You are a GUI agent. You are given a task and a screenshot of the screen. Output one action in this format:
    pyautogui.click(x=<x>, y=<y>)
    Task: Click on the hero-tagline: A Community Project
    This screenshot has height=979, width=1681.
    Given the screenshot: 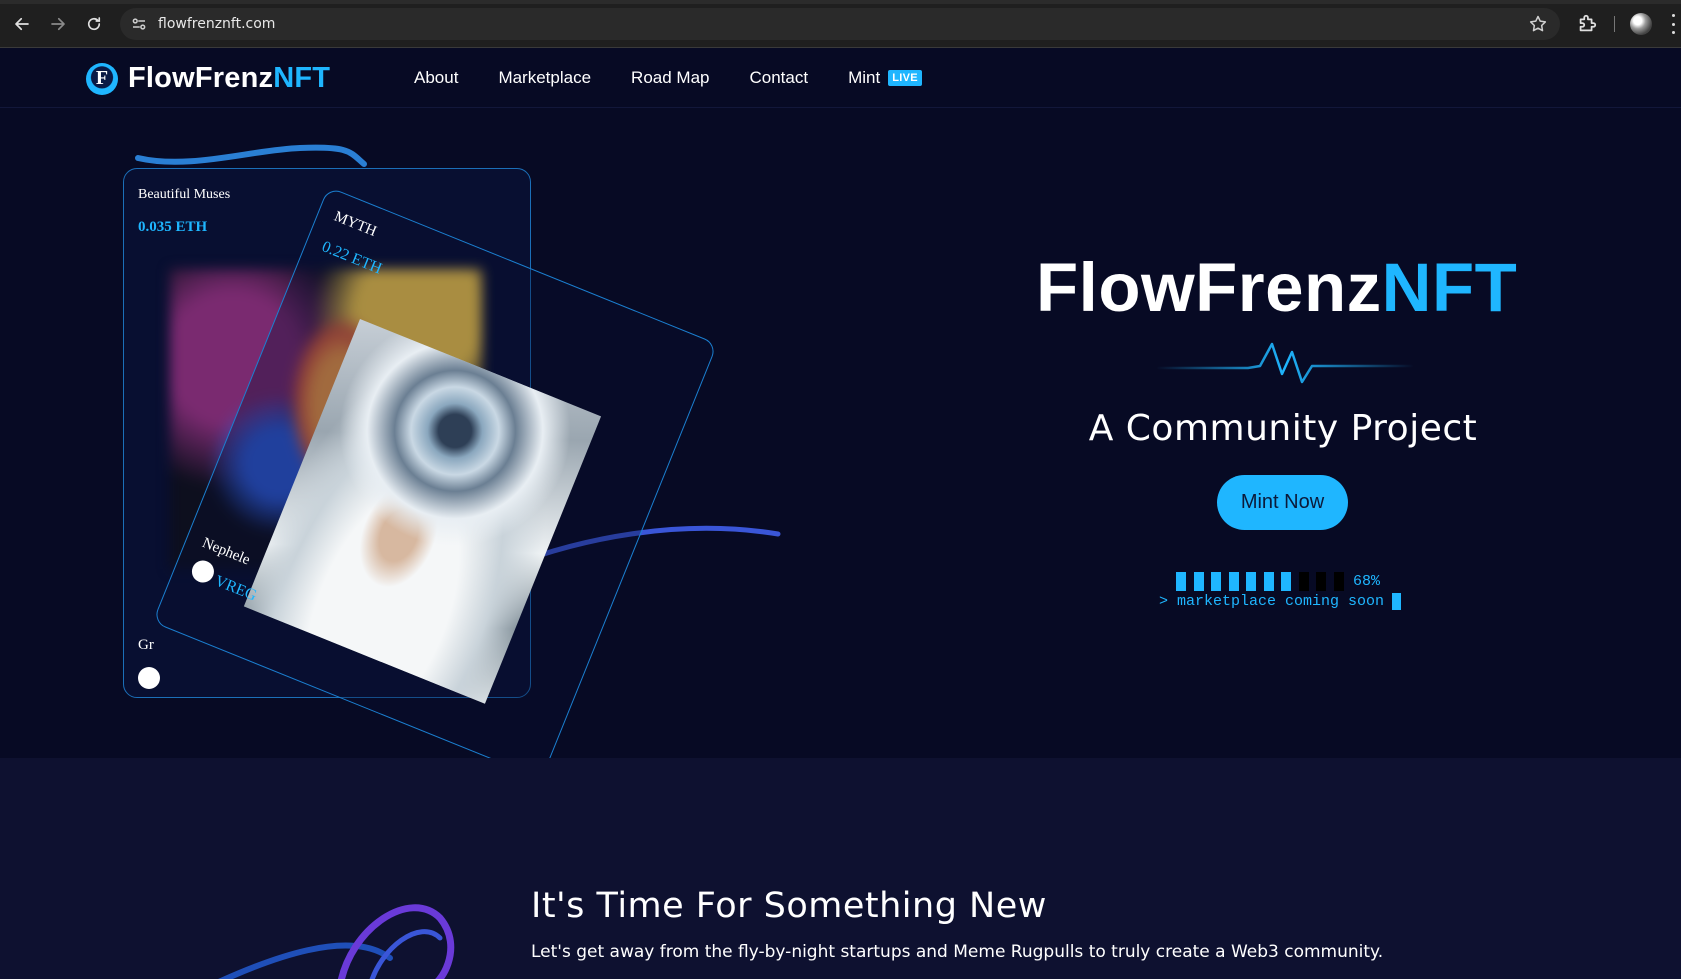 What is the action you would take?
    pyautogui.click(x=1283, y=428)
    